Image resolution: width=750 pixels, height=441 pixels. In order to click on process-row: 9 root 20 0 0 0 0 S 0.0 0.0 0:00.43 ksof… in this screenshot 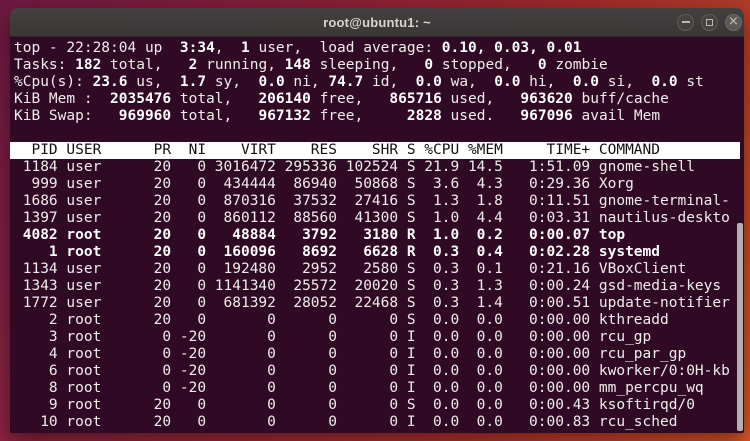, I will do `click(354, 405)`.